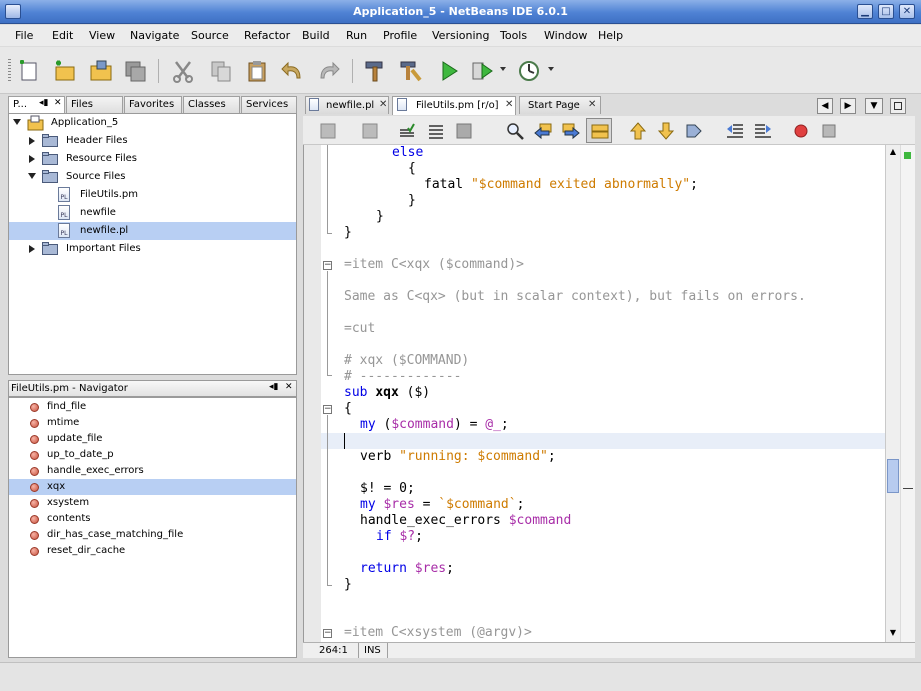 The height and width of the screenshot is (691, 921). What do you see at coordinates (221, 71) in the screenshot?
I see `copy-icon` at bounding box center [221, 71].